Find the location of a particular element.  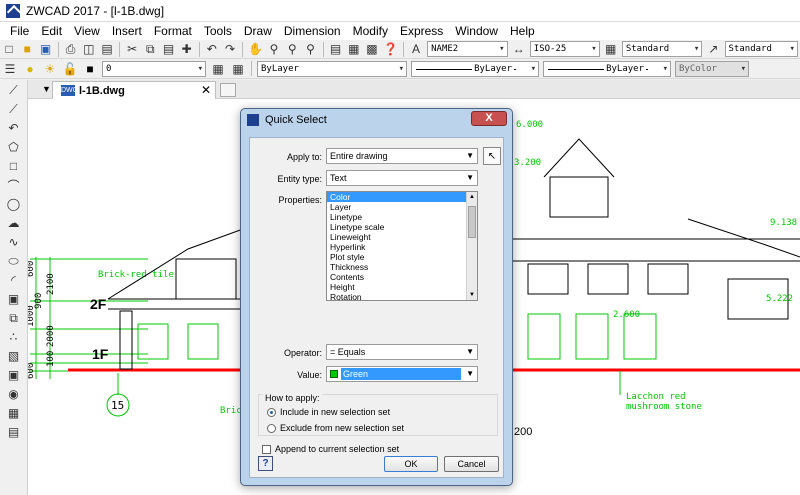

pan-icon: ✋ is located at coordinates (255, 49).